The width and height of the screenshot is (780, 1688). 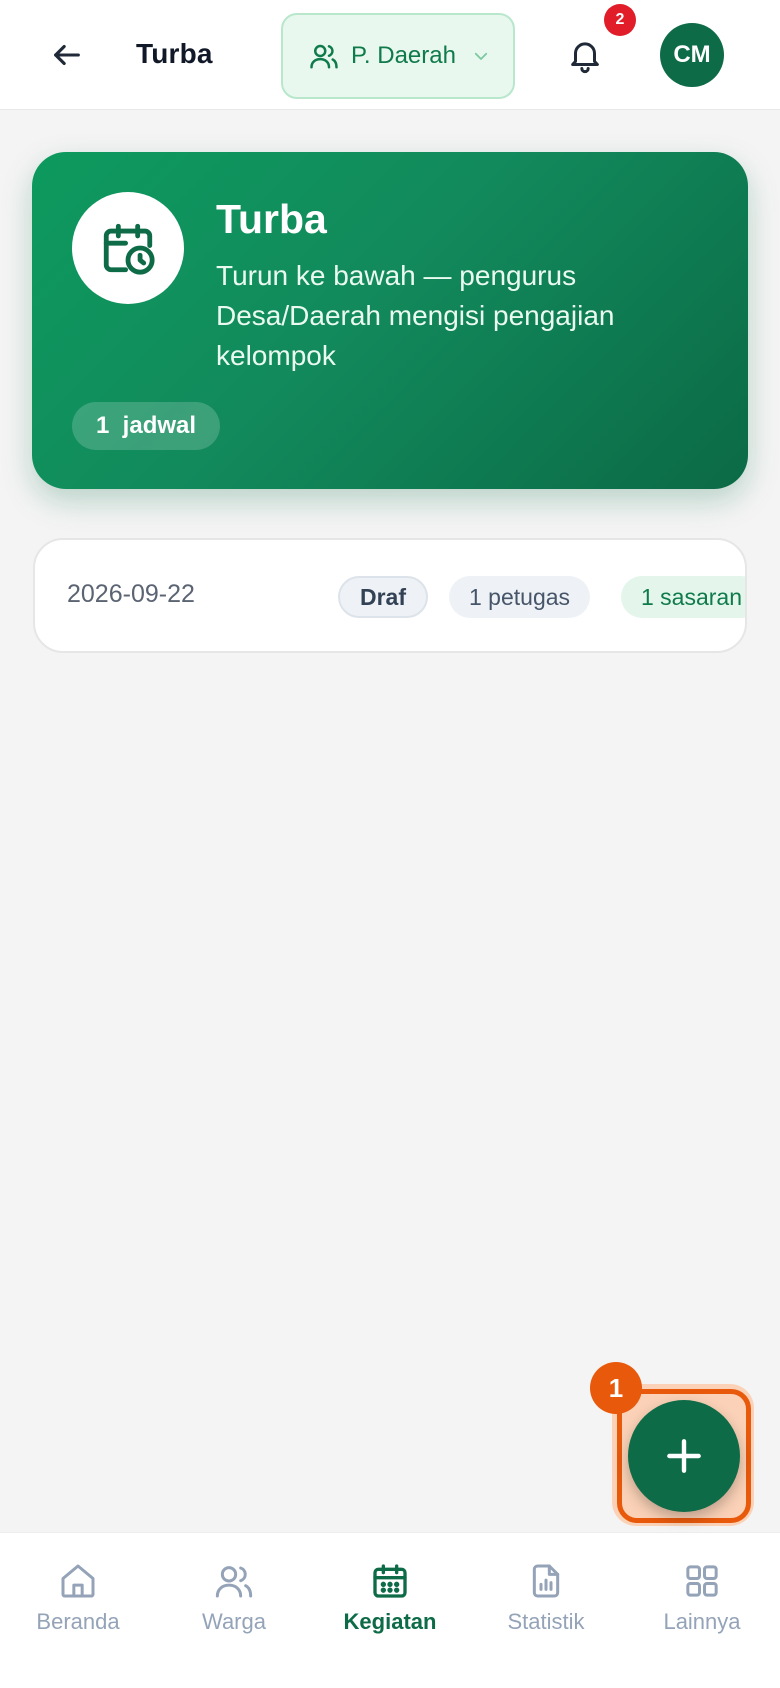 What do you see at coordinates (174, 53) in the screenshot?
I see `page-title: Turba` at bounding box center [174, 53].